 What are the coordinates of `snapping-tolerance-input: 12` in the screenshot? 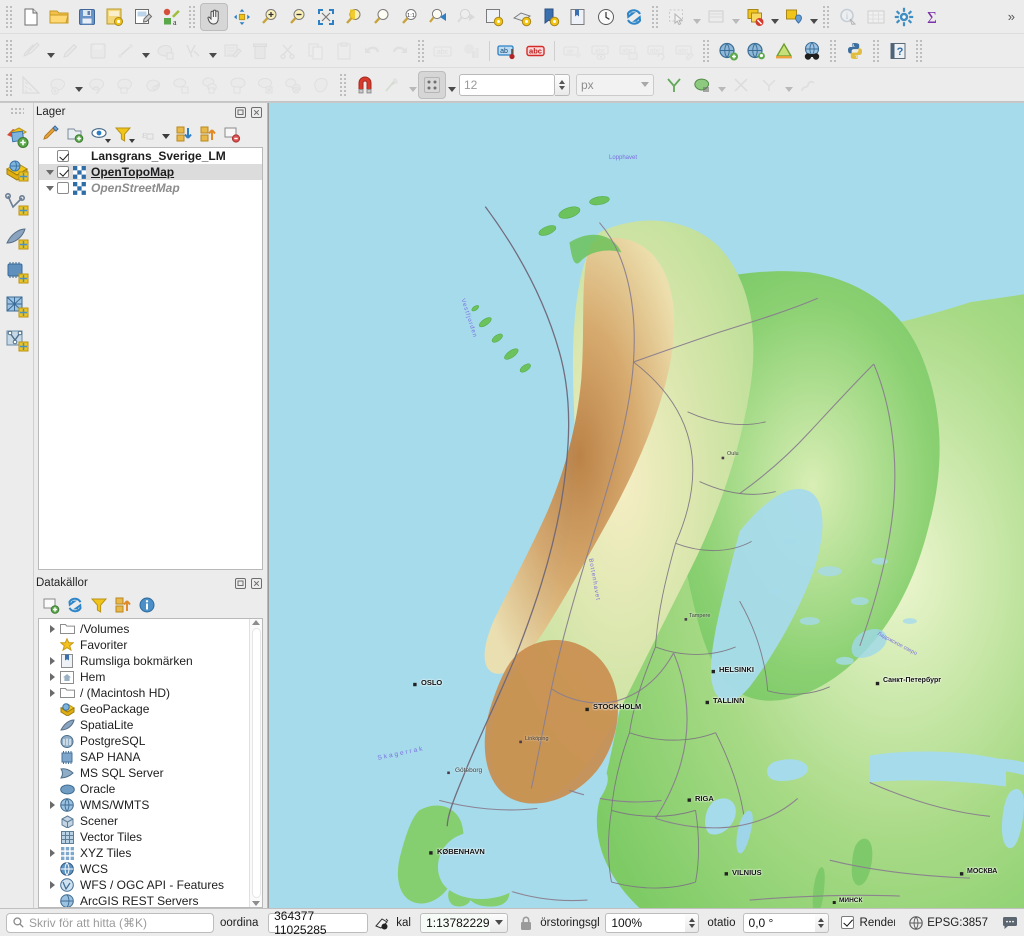 It's located at (507, 84).